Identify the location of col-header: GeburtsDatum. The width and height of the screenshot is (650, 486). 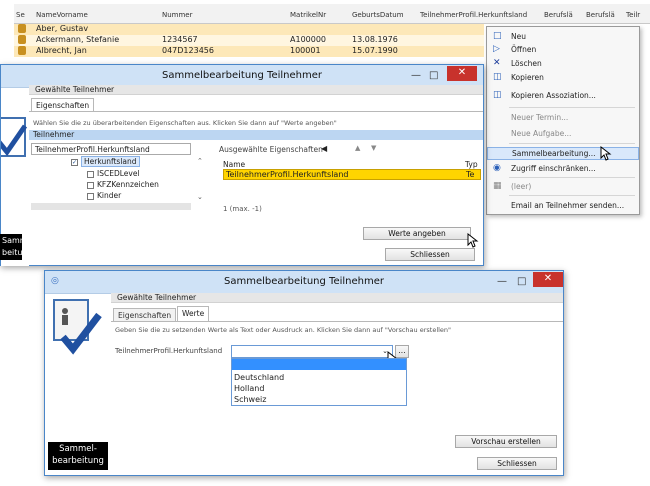
(378, 15).